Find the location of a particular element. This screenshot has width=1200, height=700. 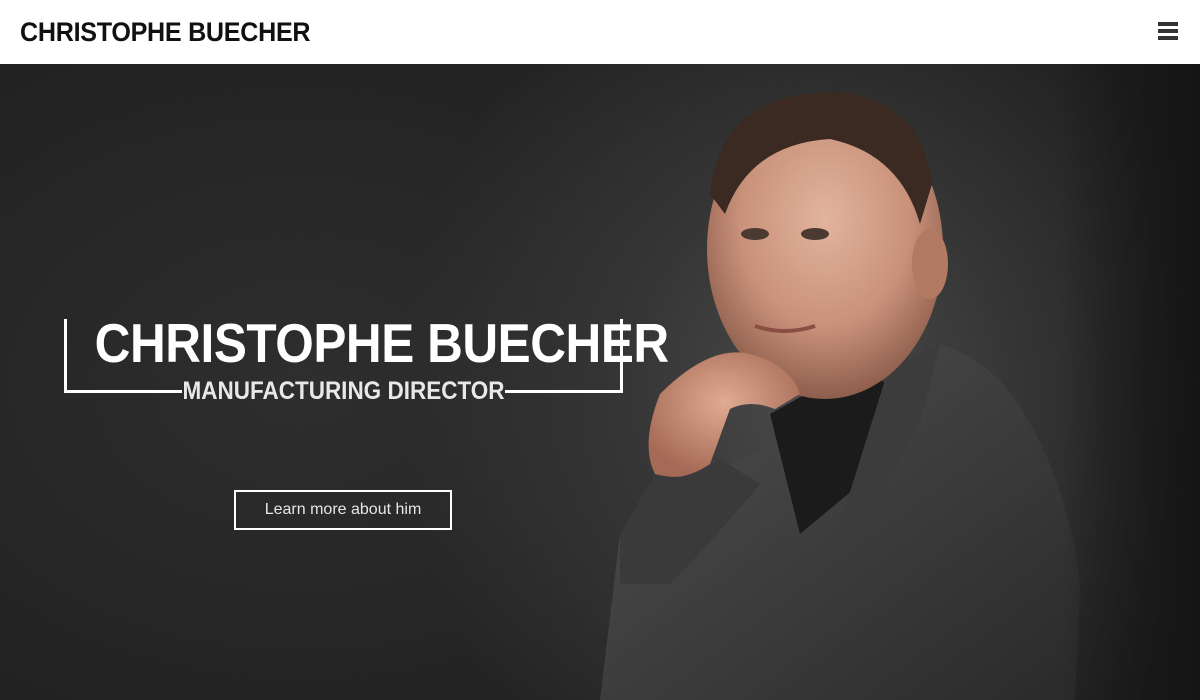

hero-role: MANUFACTURING DIRECTOR is located at coordinates (343, 391).